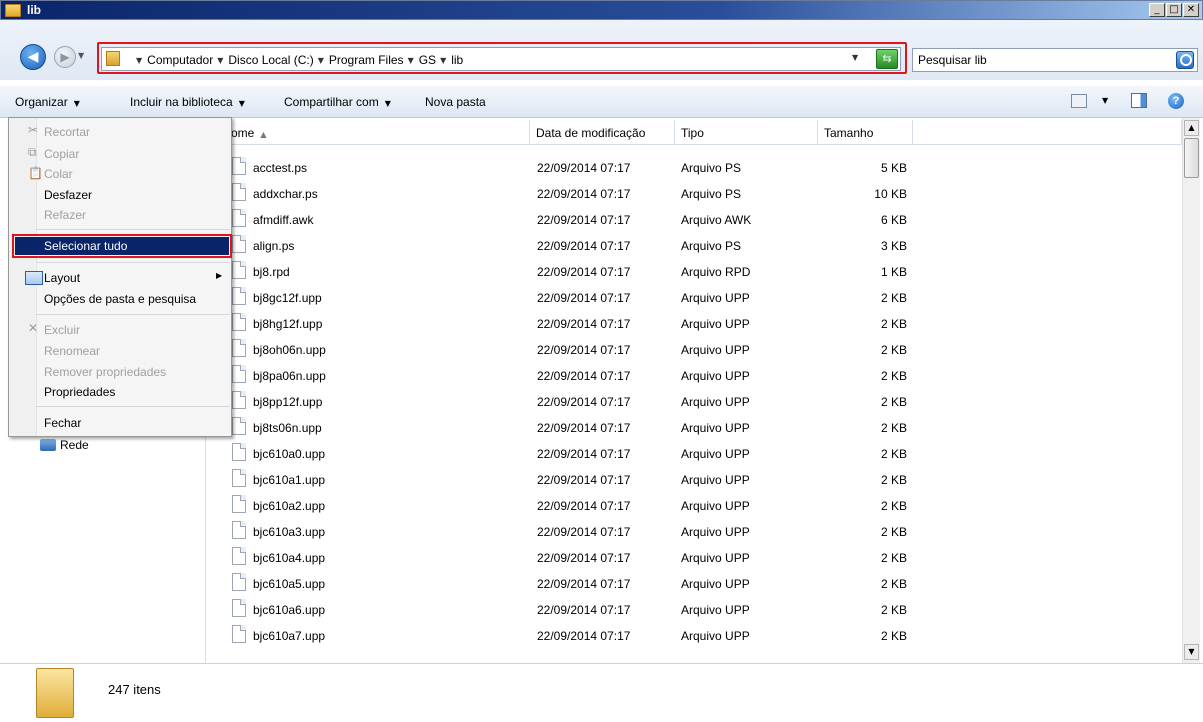 This screenshot has width=1203, height=722. What do you see at coordinates (455, 102) in the screenshot?
I see `new-folder-button: Nova pasta` at bounding box center [455, 102].